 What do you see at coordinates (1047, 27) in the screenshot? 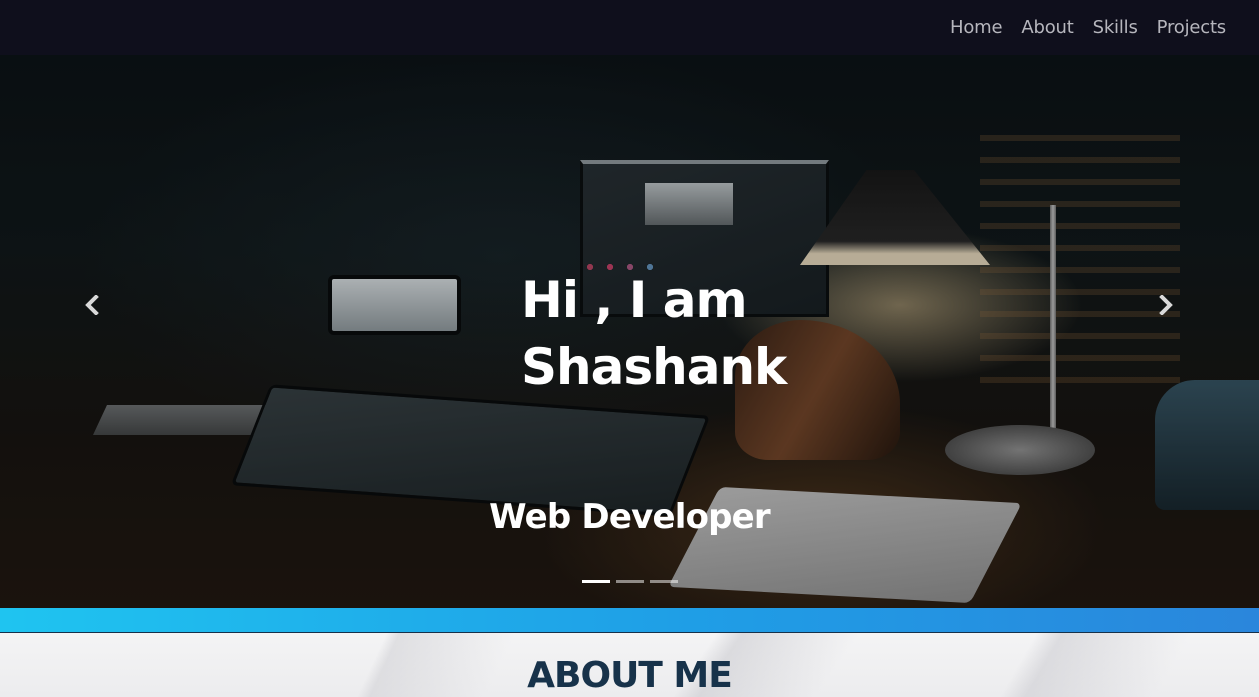
I see `nav-link-about: About` at bounding box center [1047, 27].